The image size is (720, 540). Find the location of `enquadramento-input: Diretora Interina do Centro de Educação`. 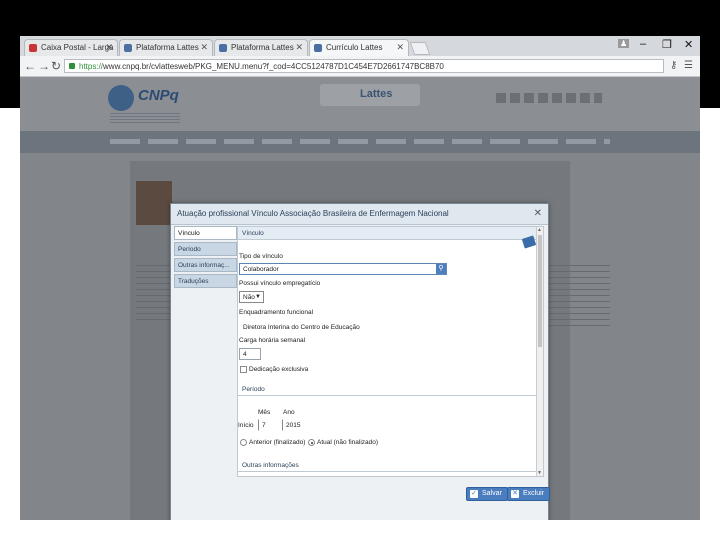

enquadramento-input: Diretora Interina do Centro de Educação is located at coordinates (343, 327).